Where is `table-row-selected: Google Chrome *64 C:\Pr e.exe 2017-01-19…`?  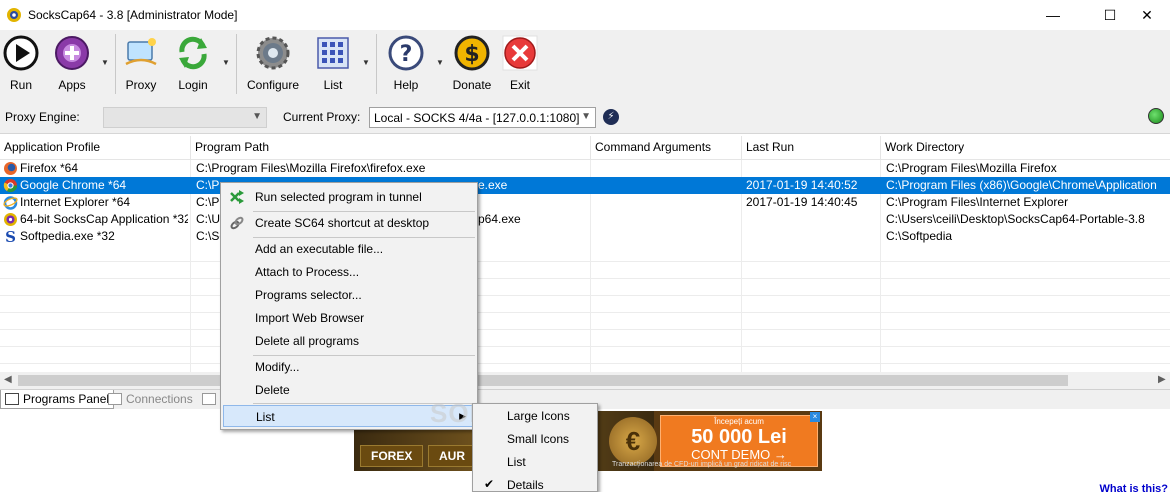
table-row-selected: Google Chrome *64 C:\Pr e.exe 2017-01-19… is located at coordinates (585, 185).